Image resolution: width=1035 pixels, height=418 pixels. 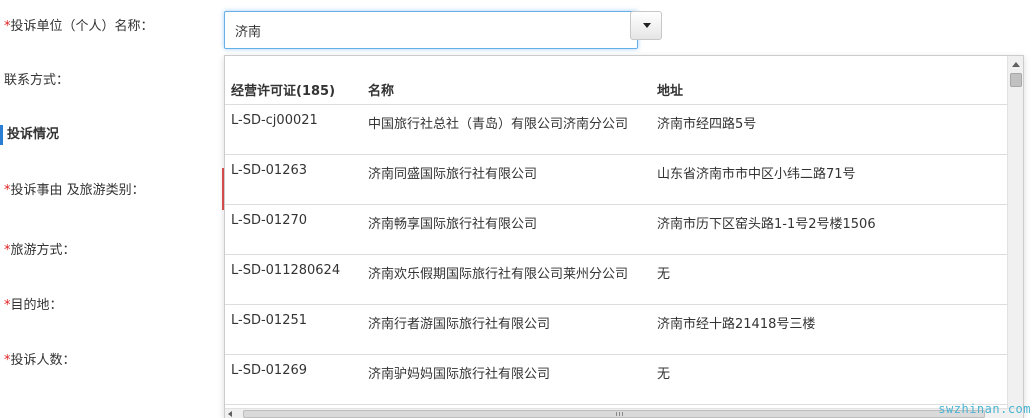 I want to click on complaint-unit-label: *投诉单位（个人）名称：, so click(x=79, y=26).